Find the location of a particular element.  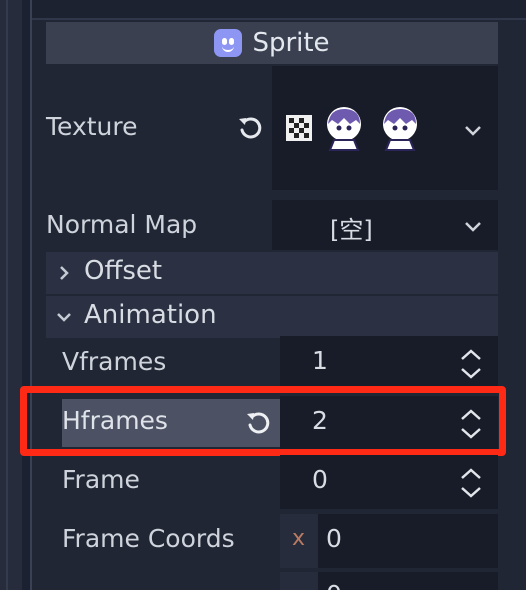

inspector-toolbar-edge is located at coordinates (279, 10).